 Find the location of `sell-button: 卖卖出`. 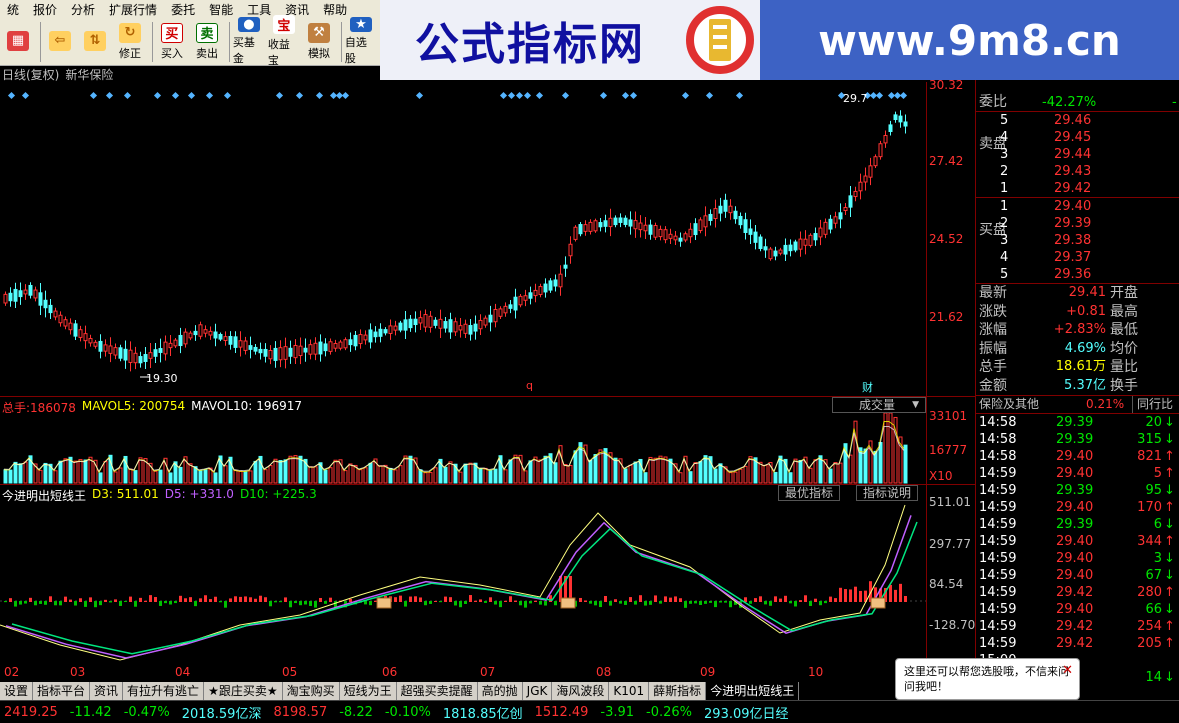

sell-button: 卖卖出 is located at coordinates (207, 42).